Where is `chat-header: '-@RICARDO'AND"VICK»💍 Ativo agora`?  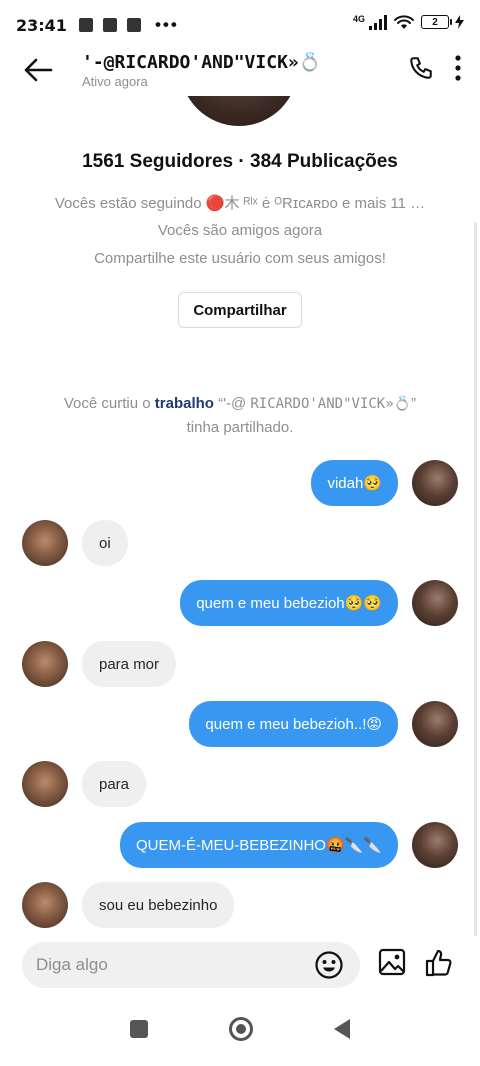
chat-header: '-@RICARDO'AND"VICK»💍 Ativo agora is located at coordinates (240, 70).